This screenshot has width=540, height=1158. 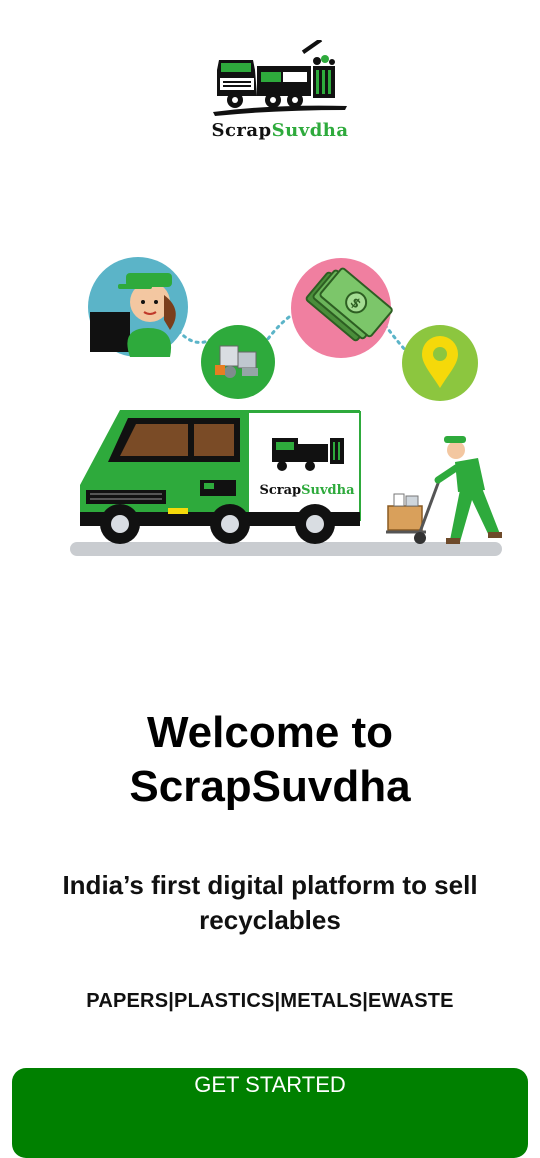 What do you see at coordinates (444, 490) in the screenshot?
I see `worker-with-trolley-icon` at bounding box center [444, 490].